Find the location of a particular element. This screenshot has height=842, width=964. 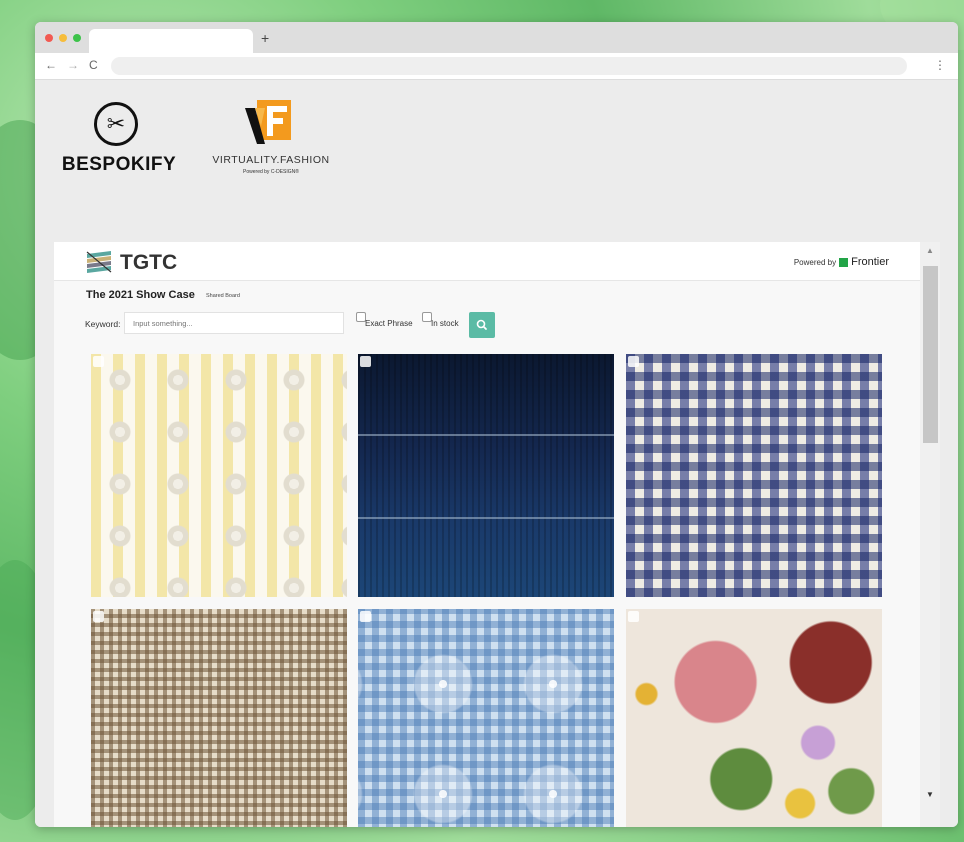

navigation-bar: ← → C ⋮ is located at coordinates (496, 66).